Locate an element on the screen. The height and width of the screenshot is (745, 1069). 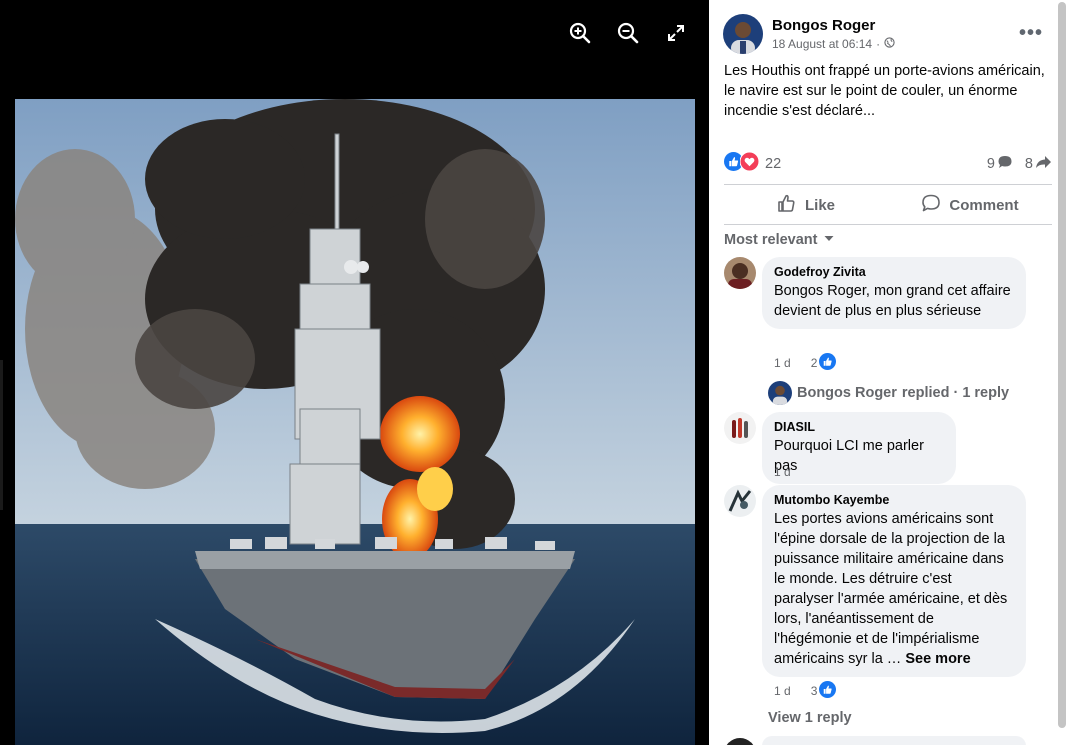
reply-avatar is located at coordinates (780, 393).